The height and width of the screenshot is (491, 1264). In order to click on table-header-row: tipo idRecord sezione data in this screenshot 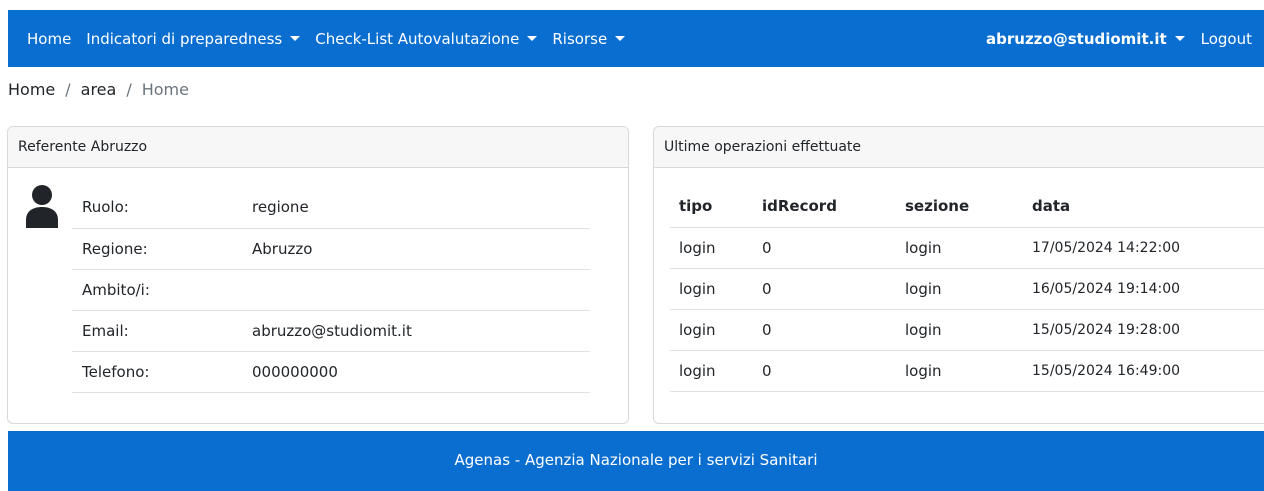, I will do `click(967, 206)`.